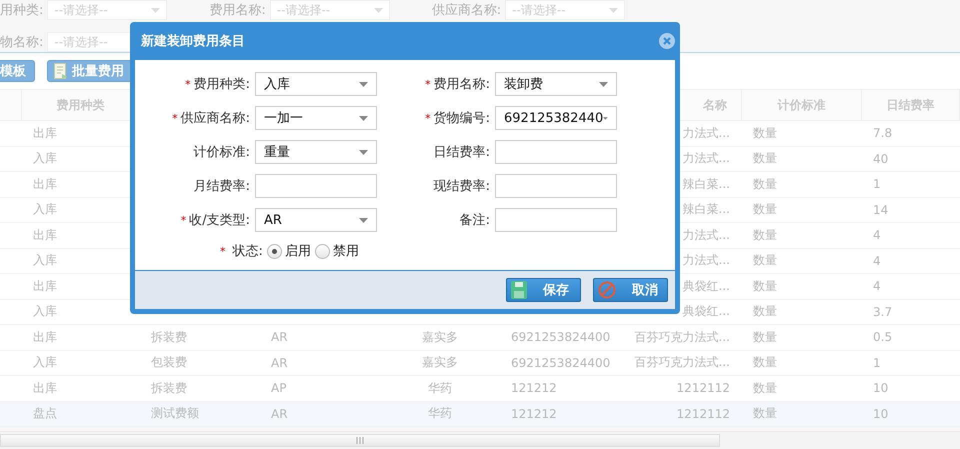 This screenshot has height=449, width=960. What do you see at coordinates (880, 209) in the screenshot?
I see `table-cell: 14` at bounding box center [880, 209].